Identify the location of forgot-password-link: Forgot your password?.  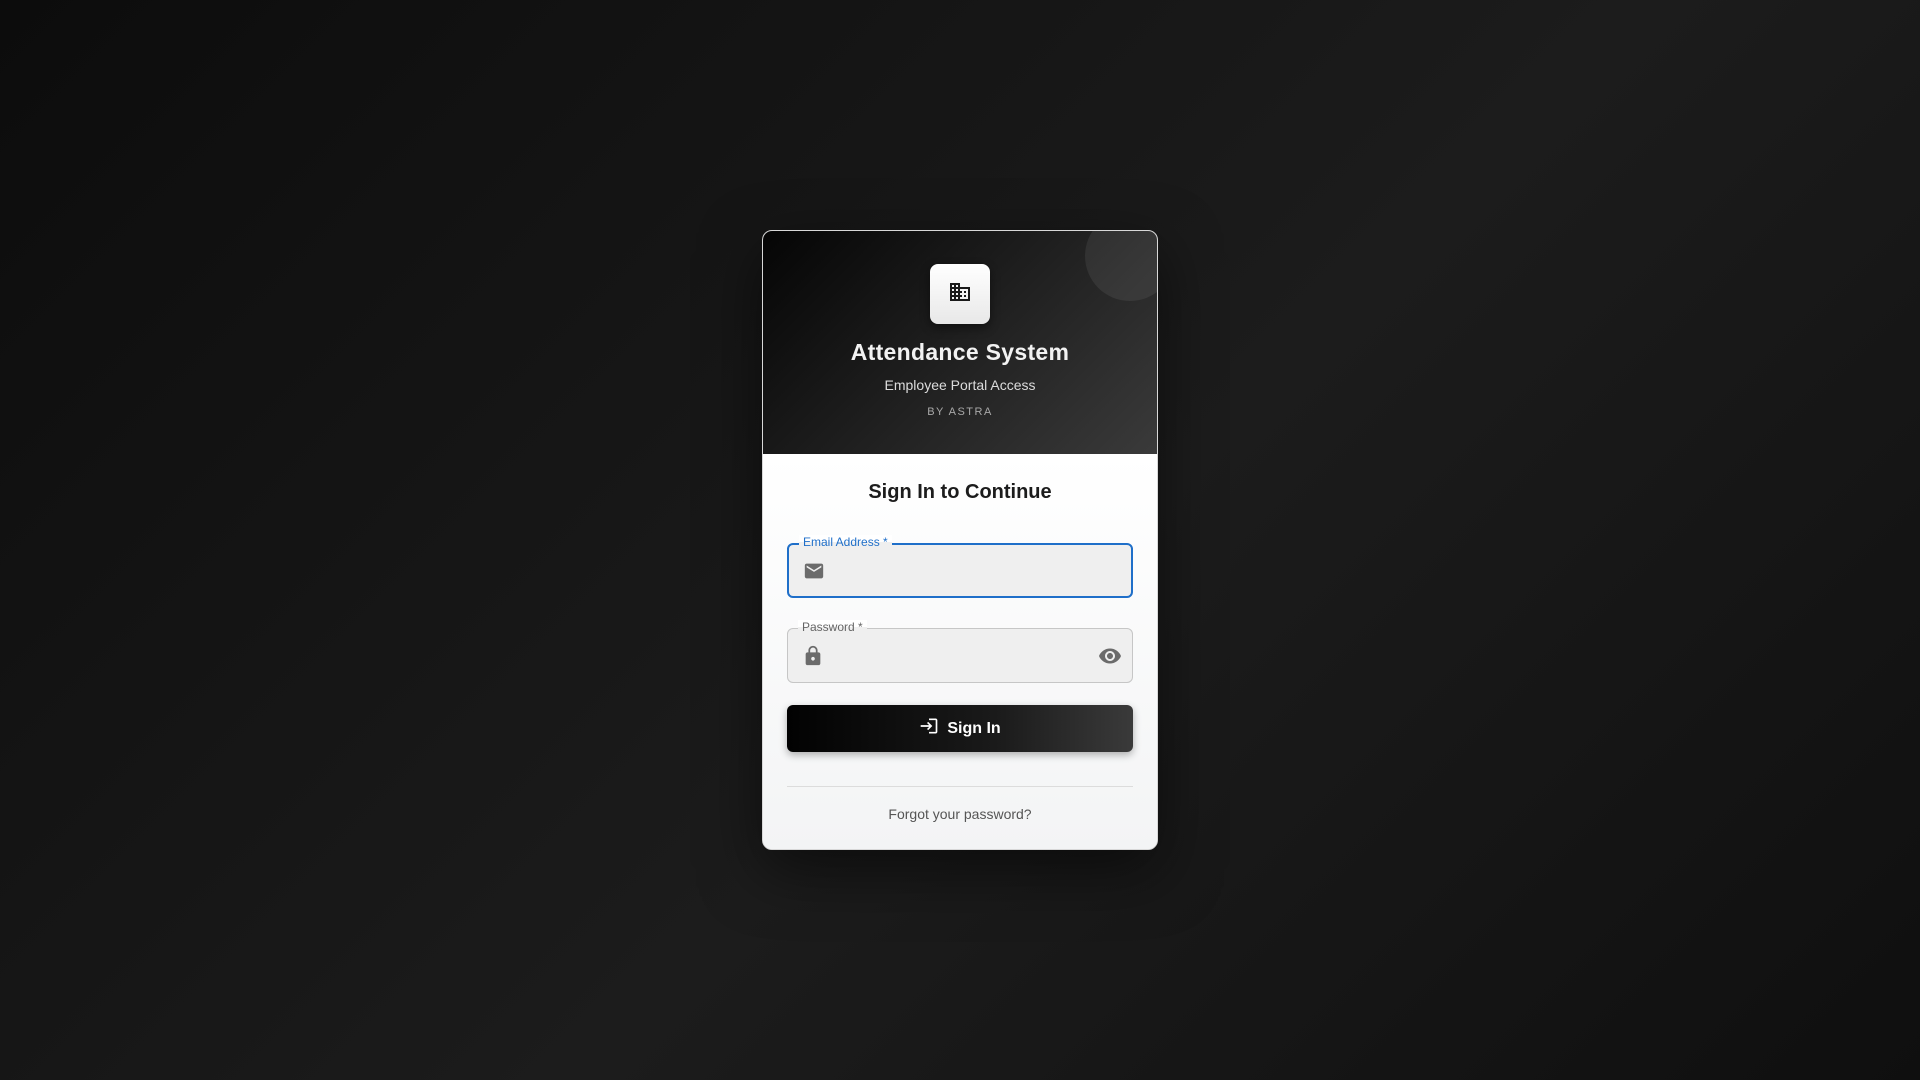
(960, 814).